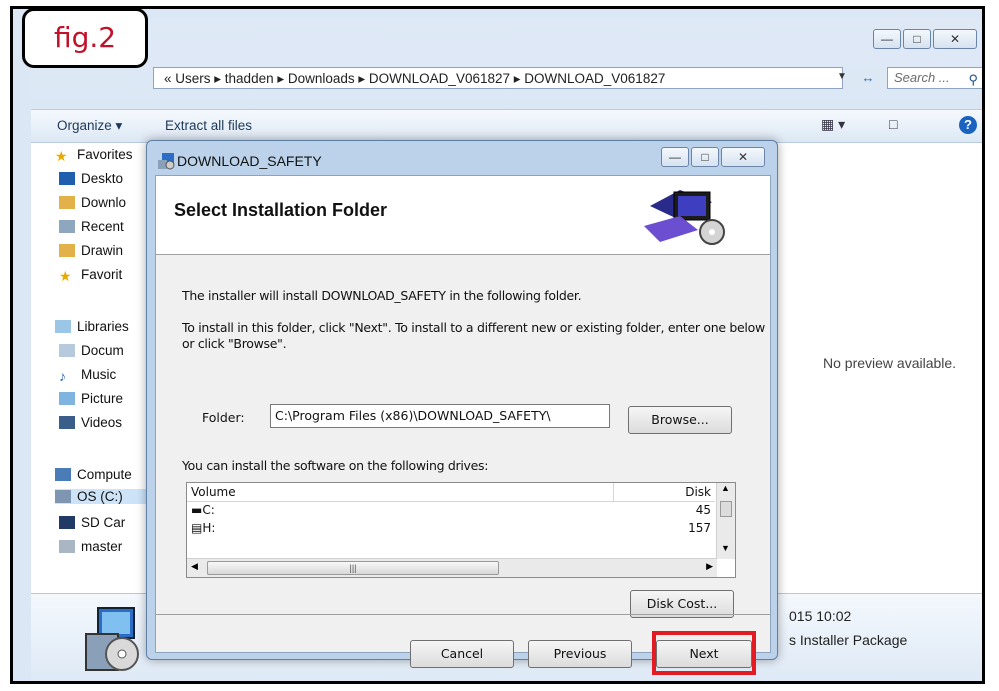 Image resolution: width=999 pixels, height=691 pixels. I want to click on libraries-icon, so click(63, 326).